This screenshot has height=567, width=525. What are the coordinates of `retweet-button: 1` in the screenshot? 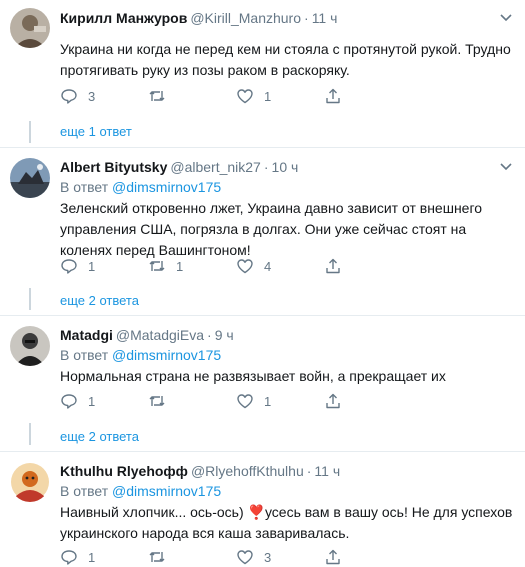 It's located at (165, 266).